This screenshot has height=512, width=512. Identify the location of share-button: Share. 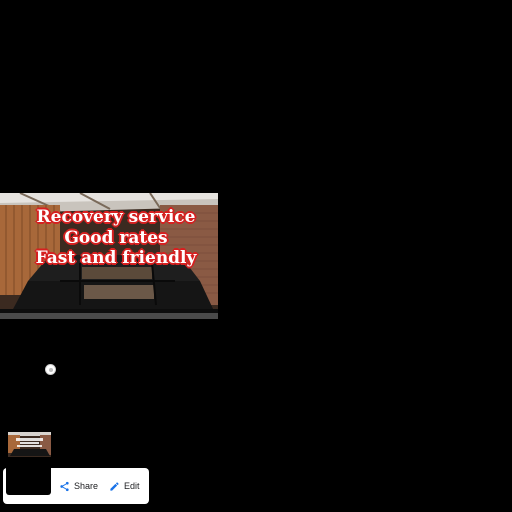
(78, 486).